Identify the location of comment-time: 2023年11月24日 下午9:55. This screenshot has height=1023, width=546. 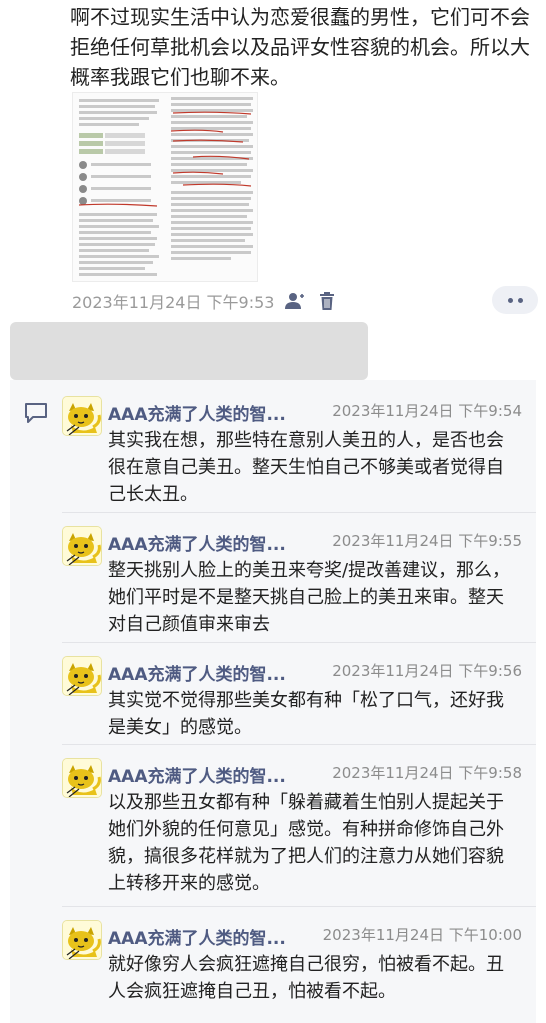
(427, 541).